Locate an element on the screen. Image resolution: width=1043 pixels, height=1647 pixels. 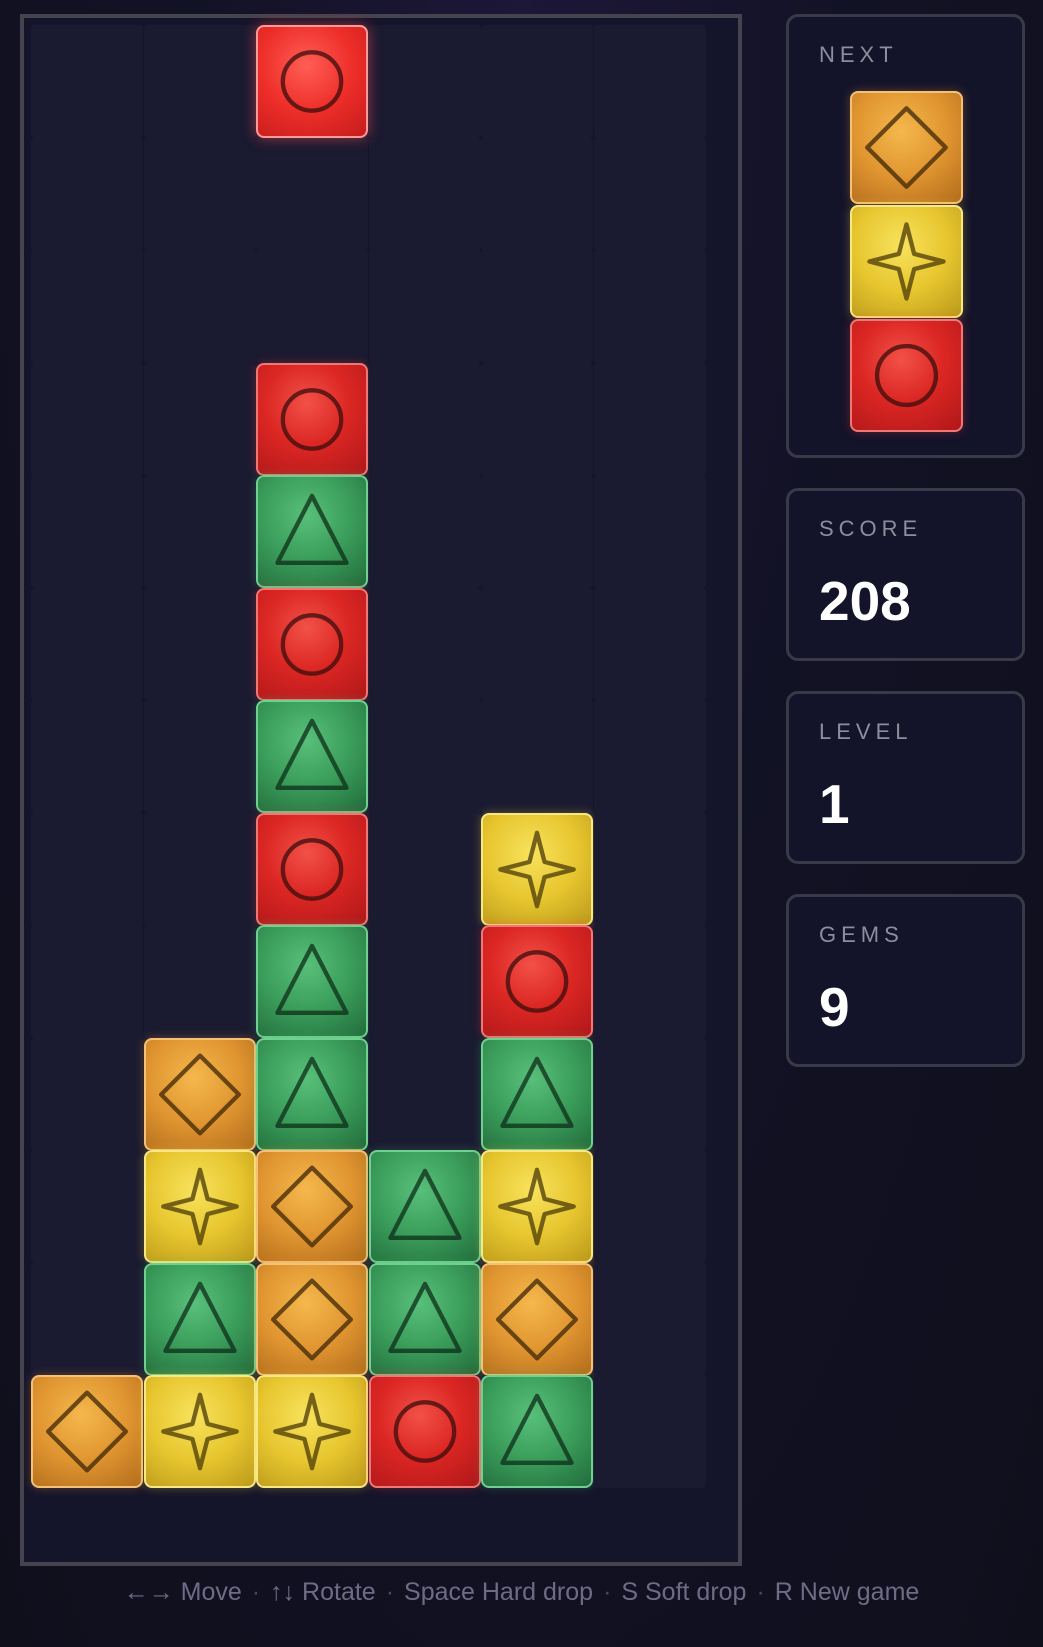
gems-label: GEMS is located at coordinates (861, 934).